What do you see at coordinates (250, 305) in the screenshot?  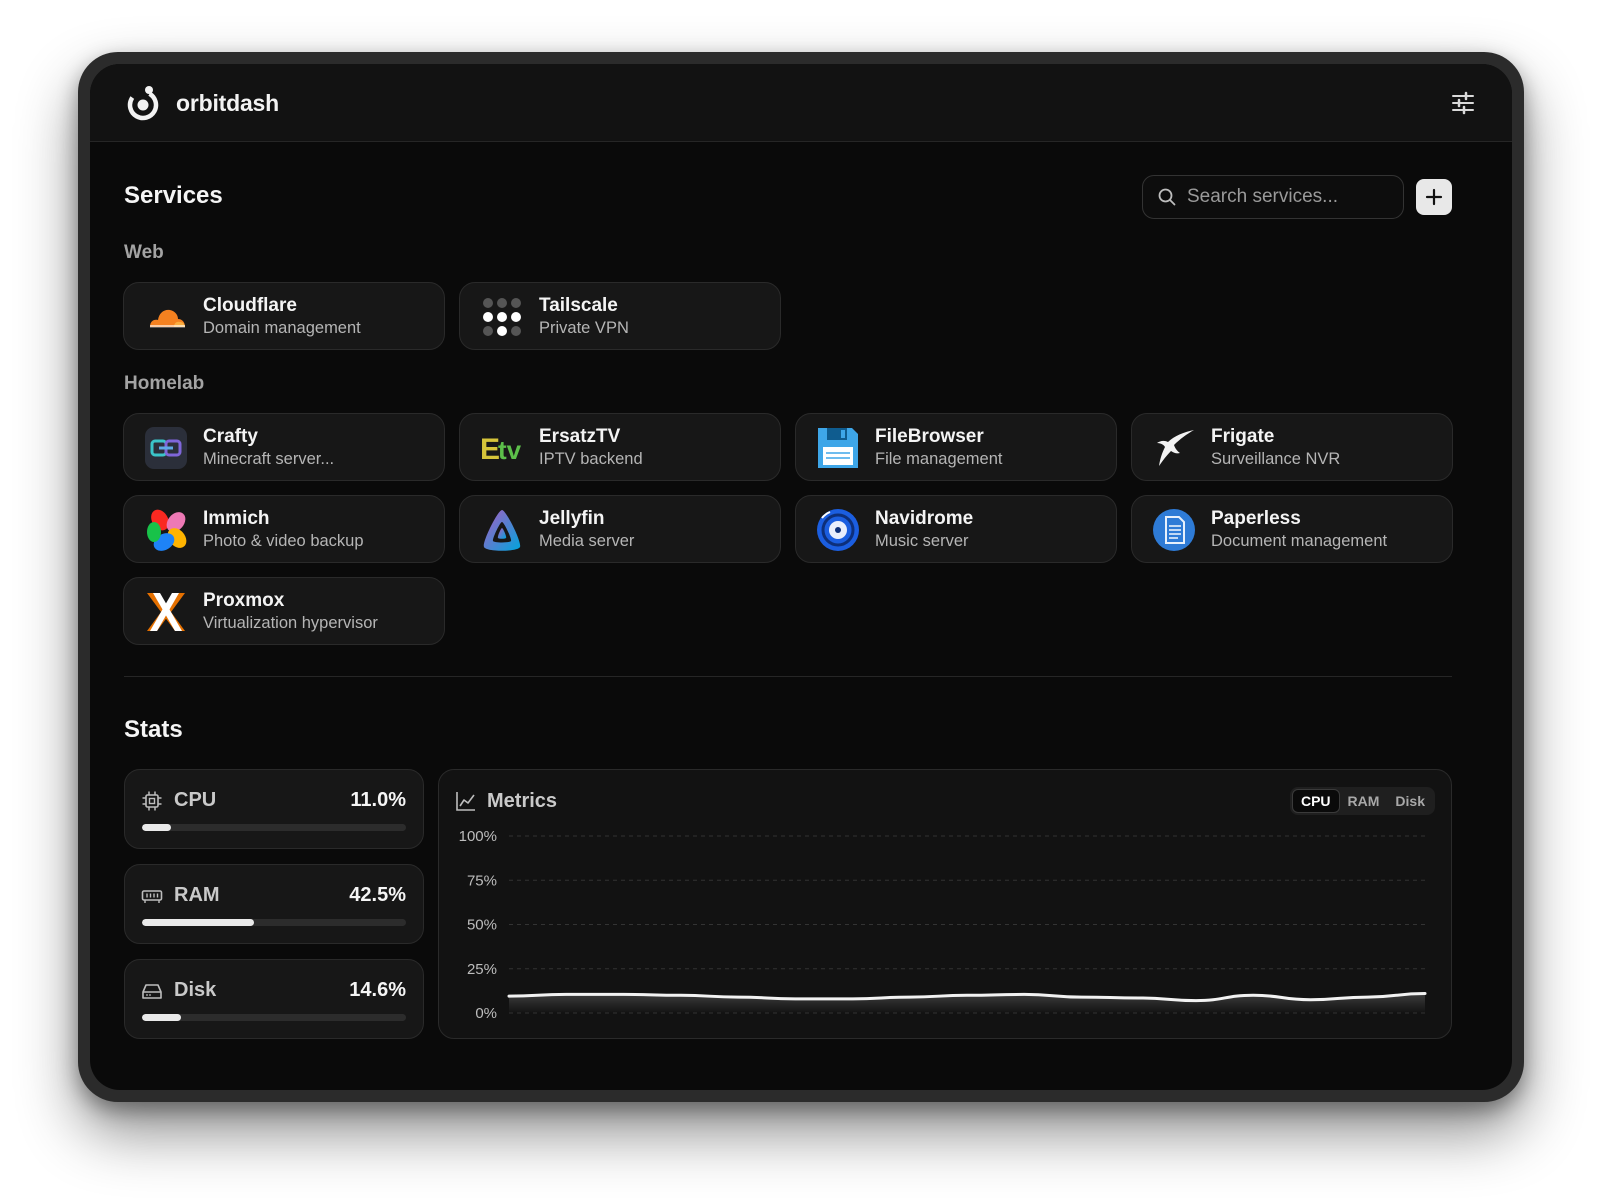 I see `service-name: Cloudflare` at bounding box center [250, 305].